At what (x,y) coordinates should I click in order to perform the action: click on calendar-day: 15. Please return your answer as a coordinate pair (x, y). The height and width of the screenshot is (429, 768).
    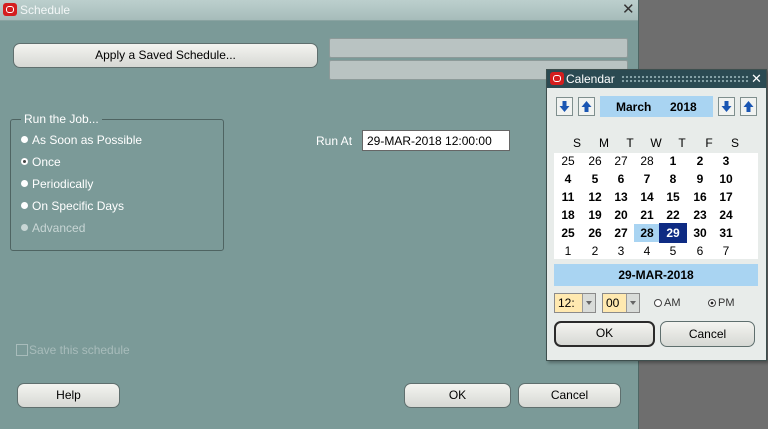
    Looking at the image, I should click on (673, 197).